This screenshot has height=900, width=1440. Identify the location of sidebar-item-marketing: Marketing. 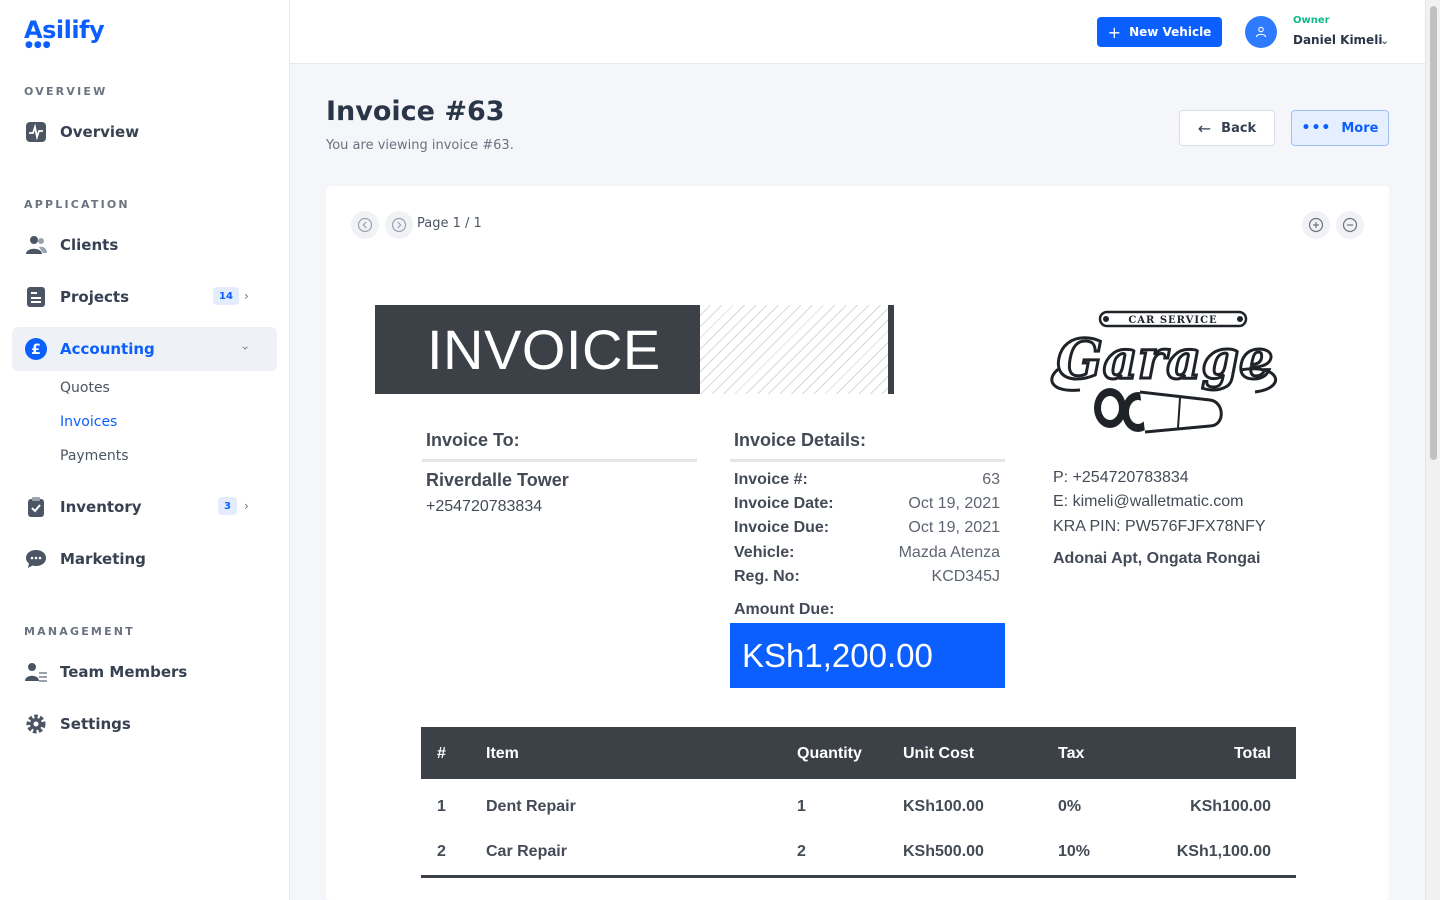
(144, 559).